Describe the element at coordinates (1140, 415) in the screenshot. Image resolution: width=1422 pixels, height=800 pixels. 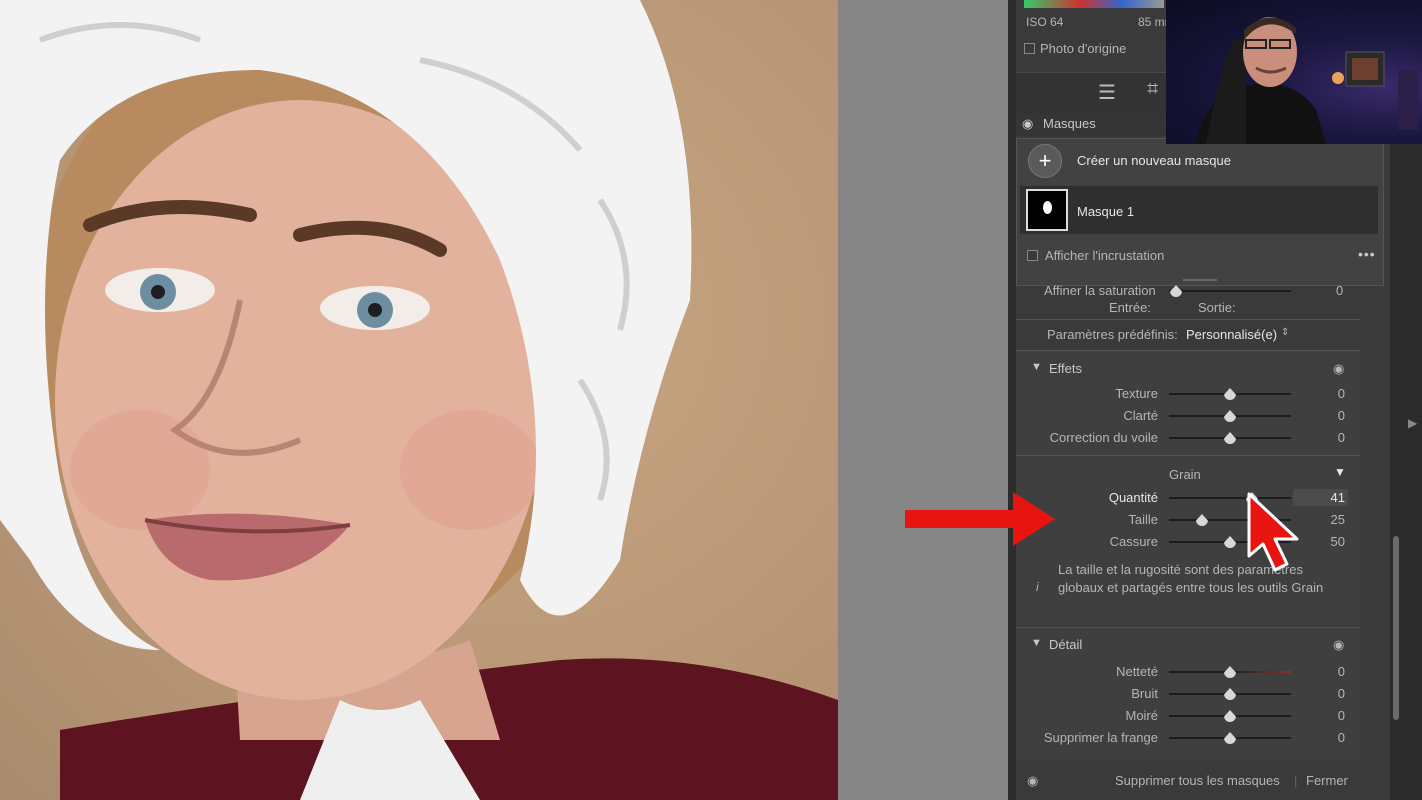
I see `slider-label: Clarté` at that location.